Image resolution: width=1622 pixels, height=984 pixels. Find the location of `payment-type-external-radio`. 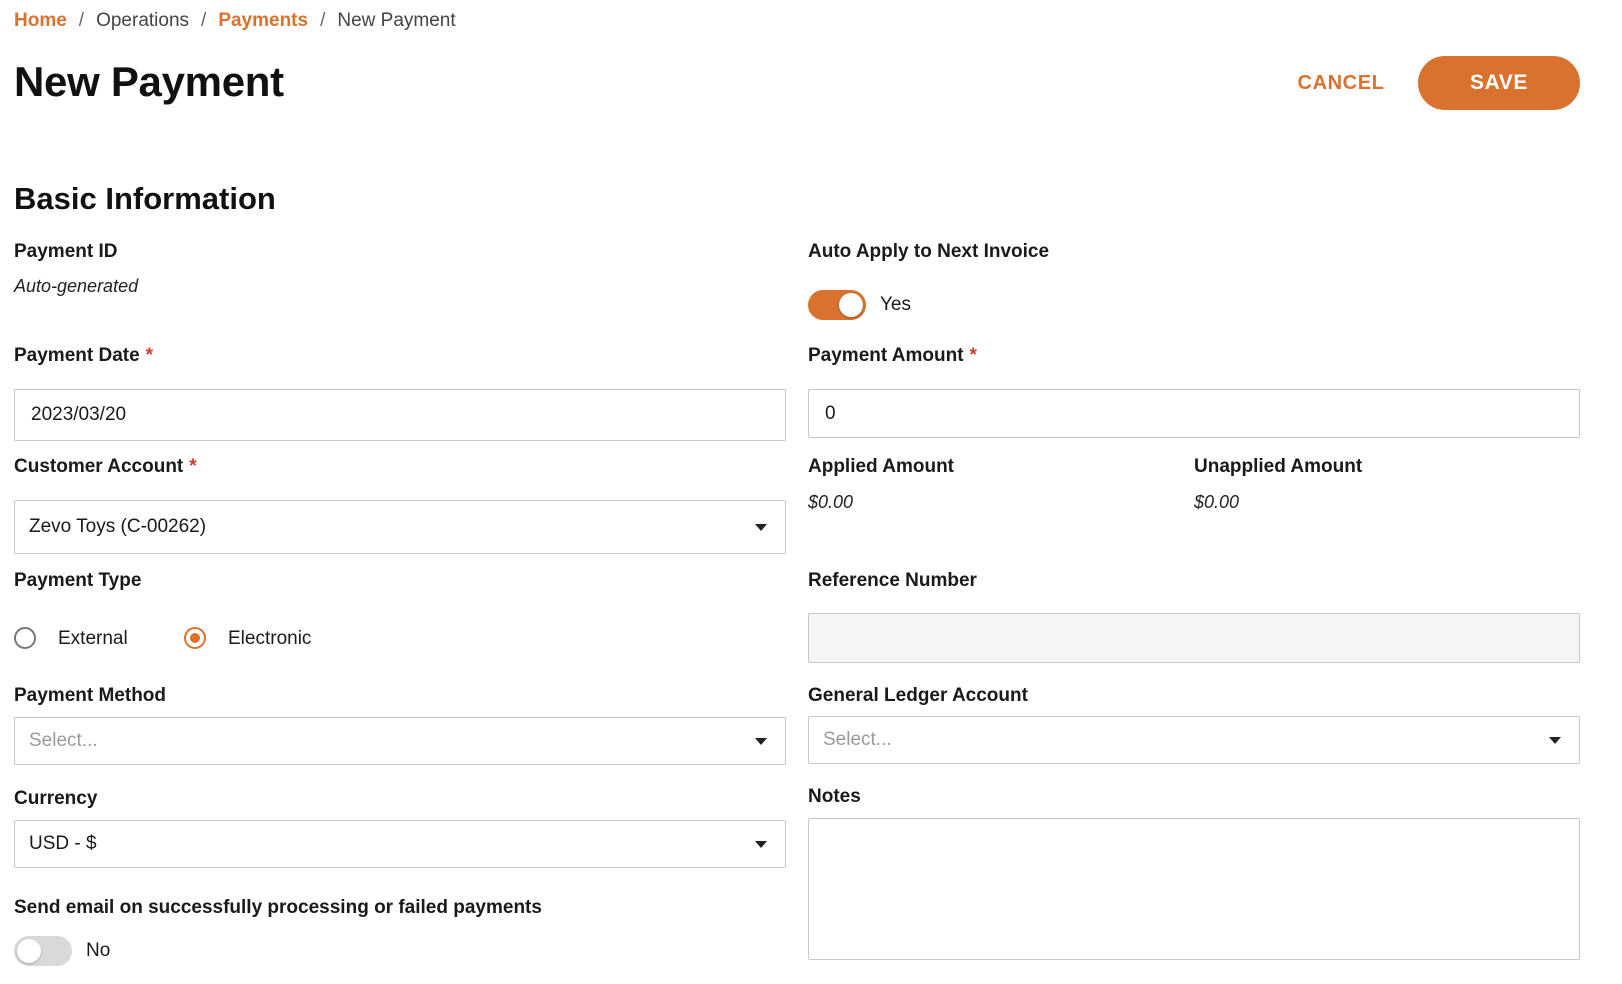

payment-type-external-radio is located at coordinates (25, 638).